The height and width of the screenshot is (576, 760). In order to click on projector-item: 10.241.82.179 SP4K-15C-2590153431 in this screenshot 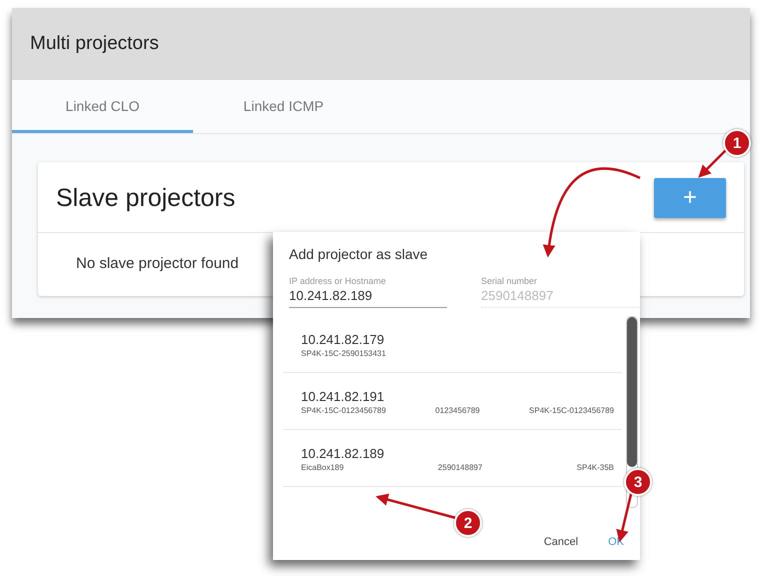, I will do `click(452, 344)`.